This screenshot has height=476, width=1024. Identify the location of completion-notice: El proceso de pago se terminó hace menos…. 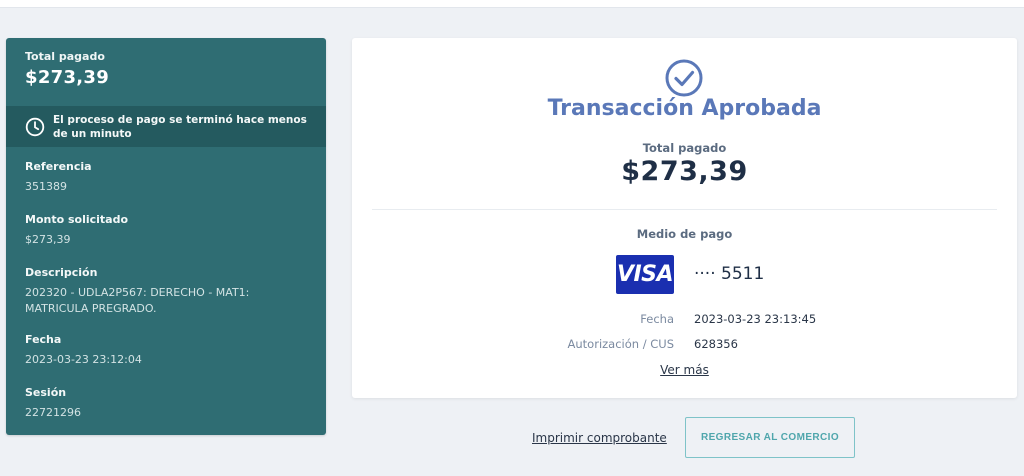
(166, 126).